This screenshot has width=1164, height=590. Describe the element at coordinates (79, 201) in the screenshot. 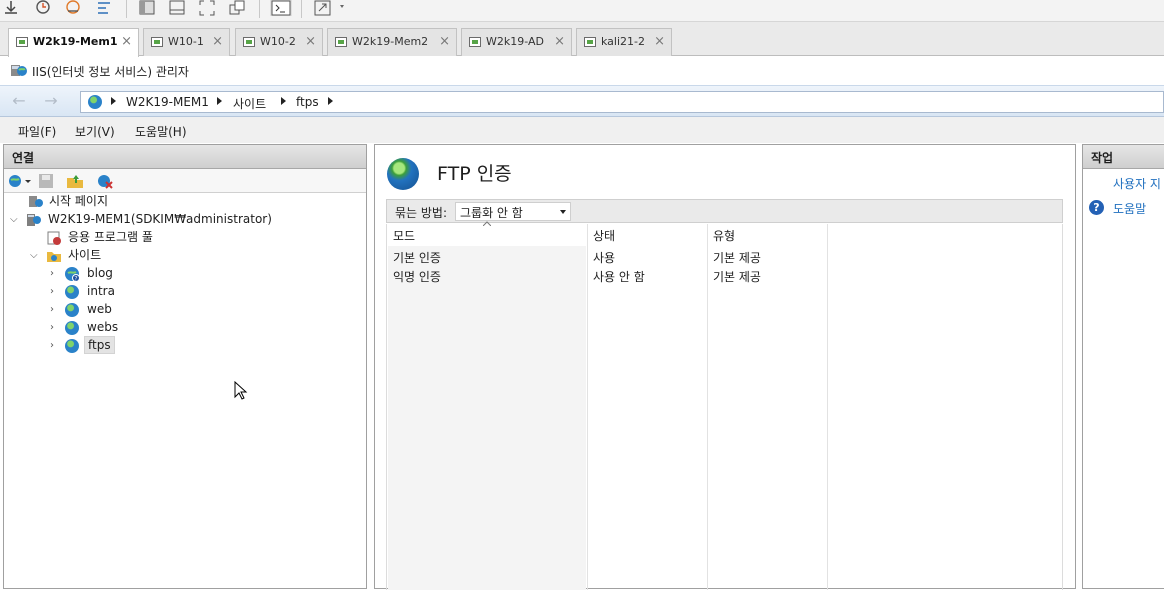

I see `tree-label: 시작 페이지` at that location.